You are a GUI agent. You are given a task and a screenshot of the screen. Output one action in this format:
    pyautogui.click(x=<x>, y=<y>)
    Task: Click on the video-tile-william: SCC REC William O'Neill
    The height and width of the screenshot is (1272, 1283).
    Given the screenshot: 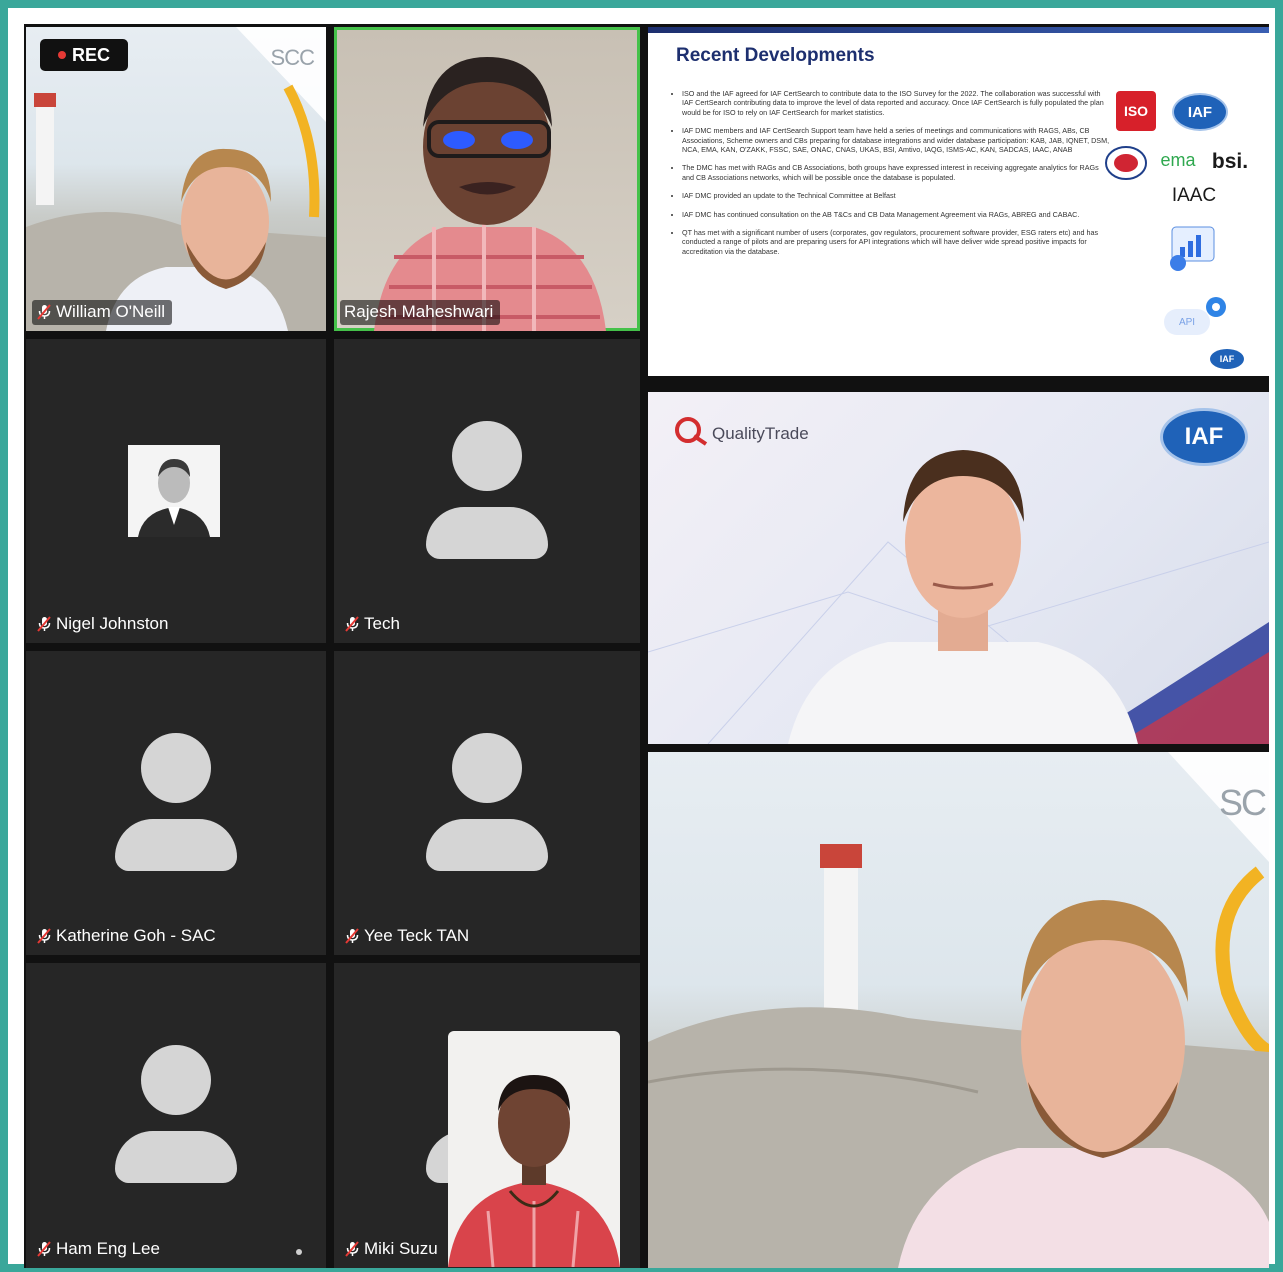 What is the action you would take?
    pyautogui.click(x=176, y=179)
    